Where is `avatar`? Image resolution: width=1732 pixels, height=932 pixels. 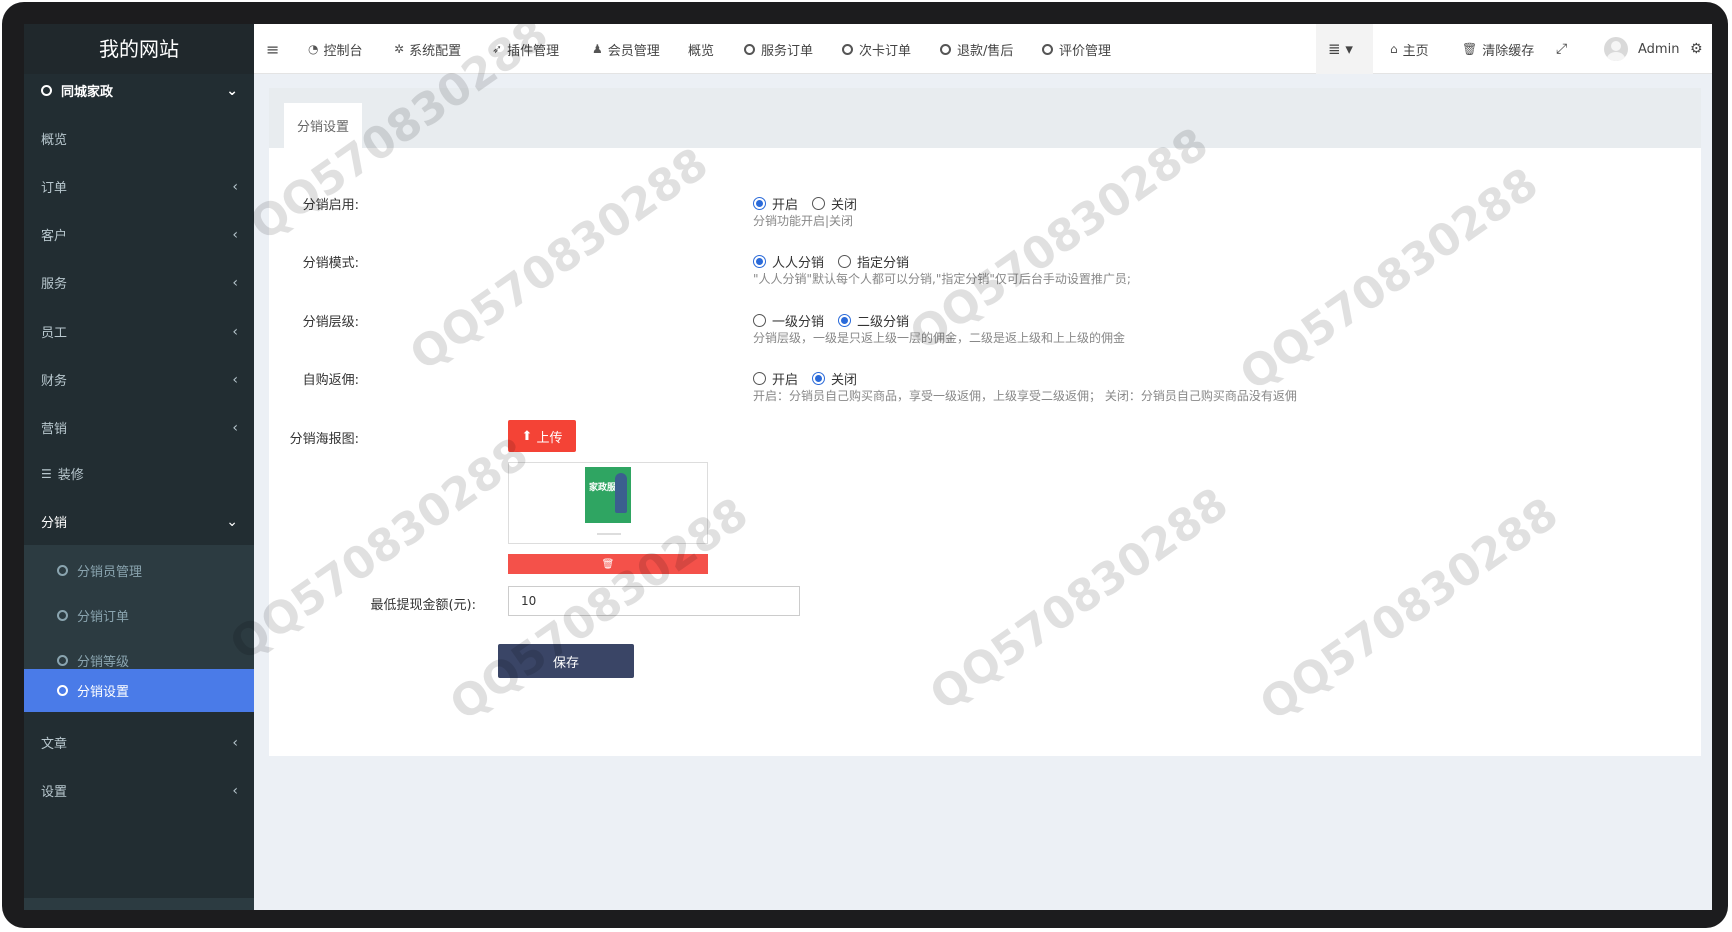 avatar is located at coordinates (1616, 49).